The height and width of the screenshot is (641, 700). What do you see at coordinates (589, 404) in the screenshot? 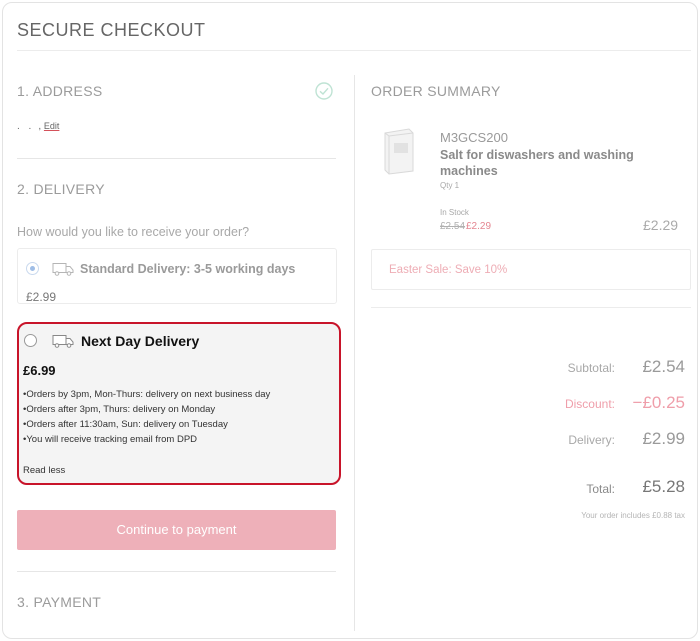
I see `discount-label: Discount:` at bounding box center [589, 404].